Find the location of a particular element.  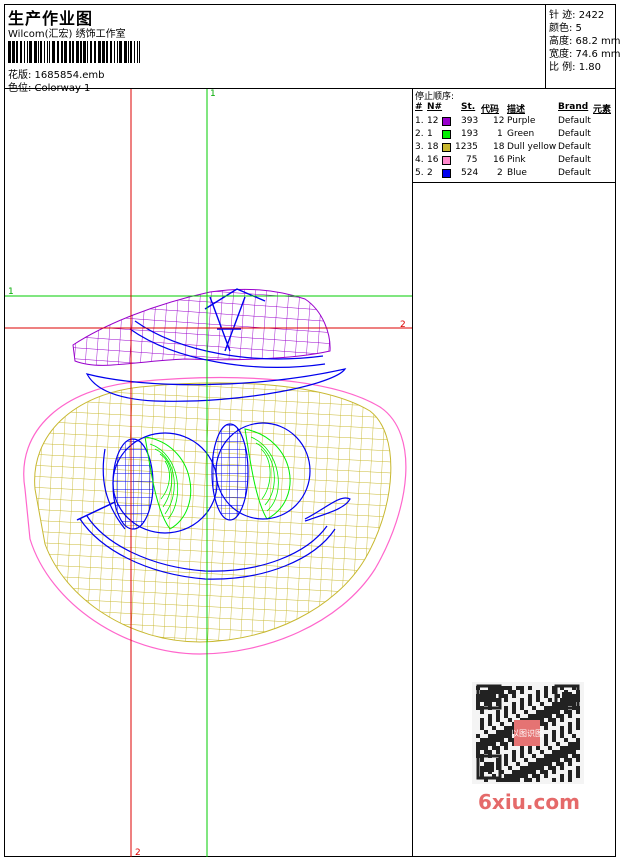

col-header-needle: N# is located at coordinates (435, 107).